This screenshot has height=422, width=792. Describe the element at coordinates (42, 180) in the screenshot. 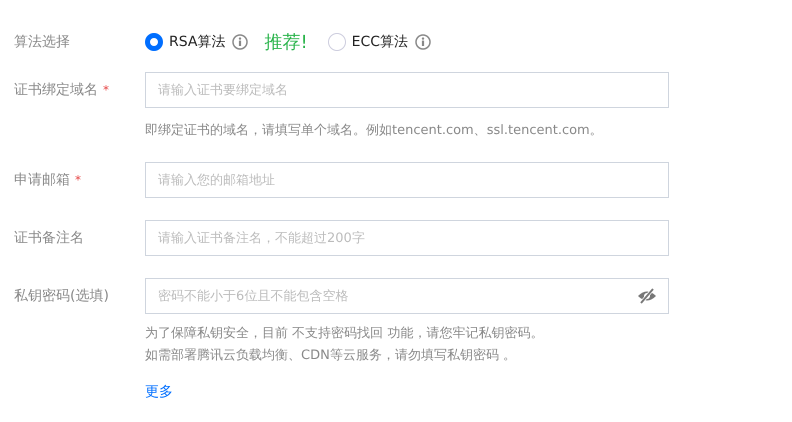

I see `field-label: 申请邮箱` at that location.